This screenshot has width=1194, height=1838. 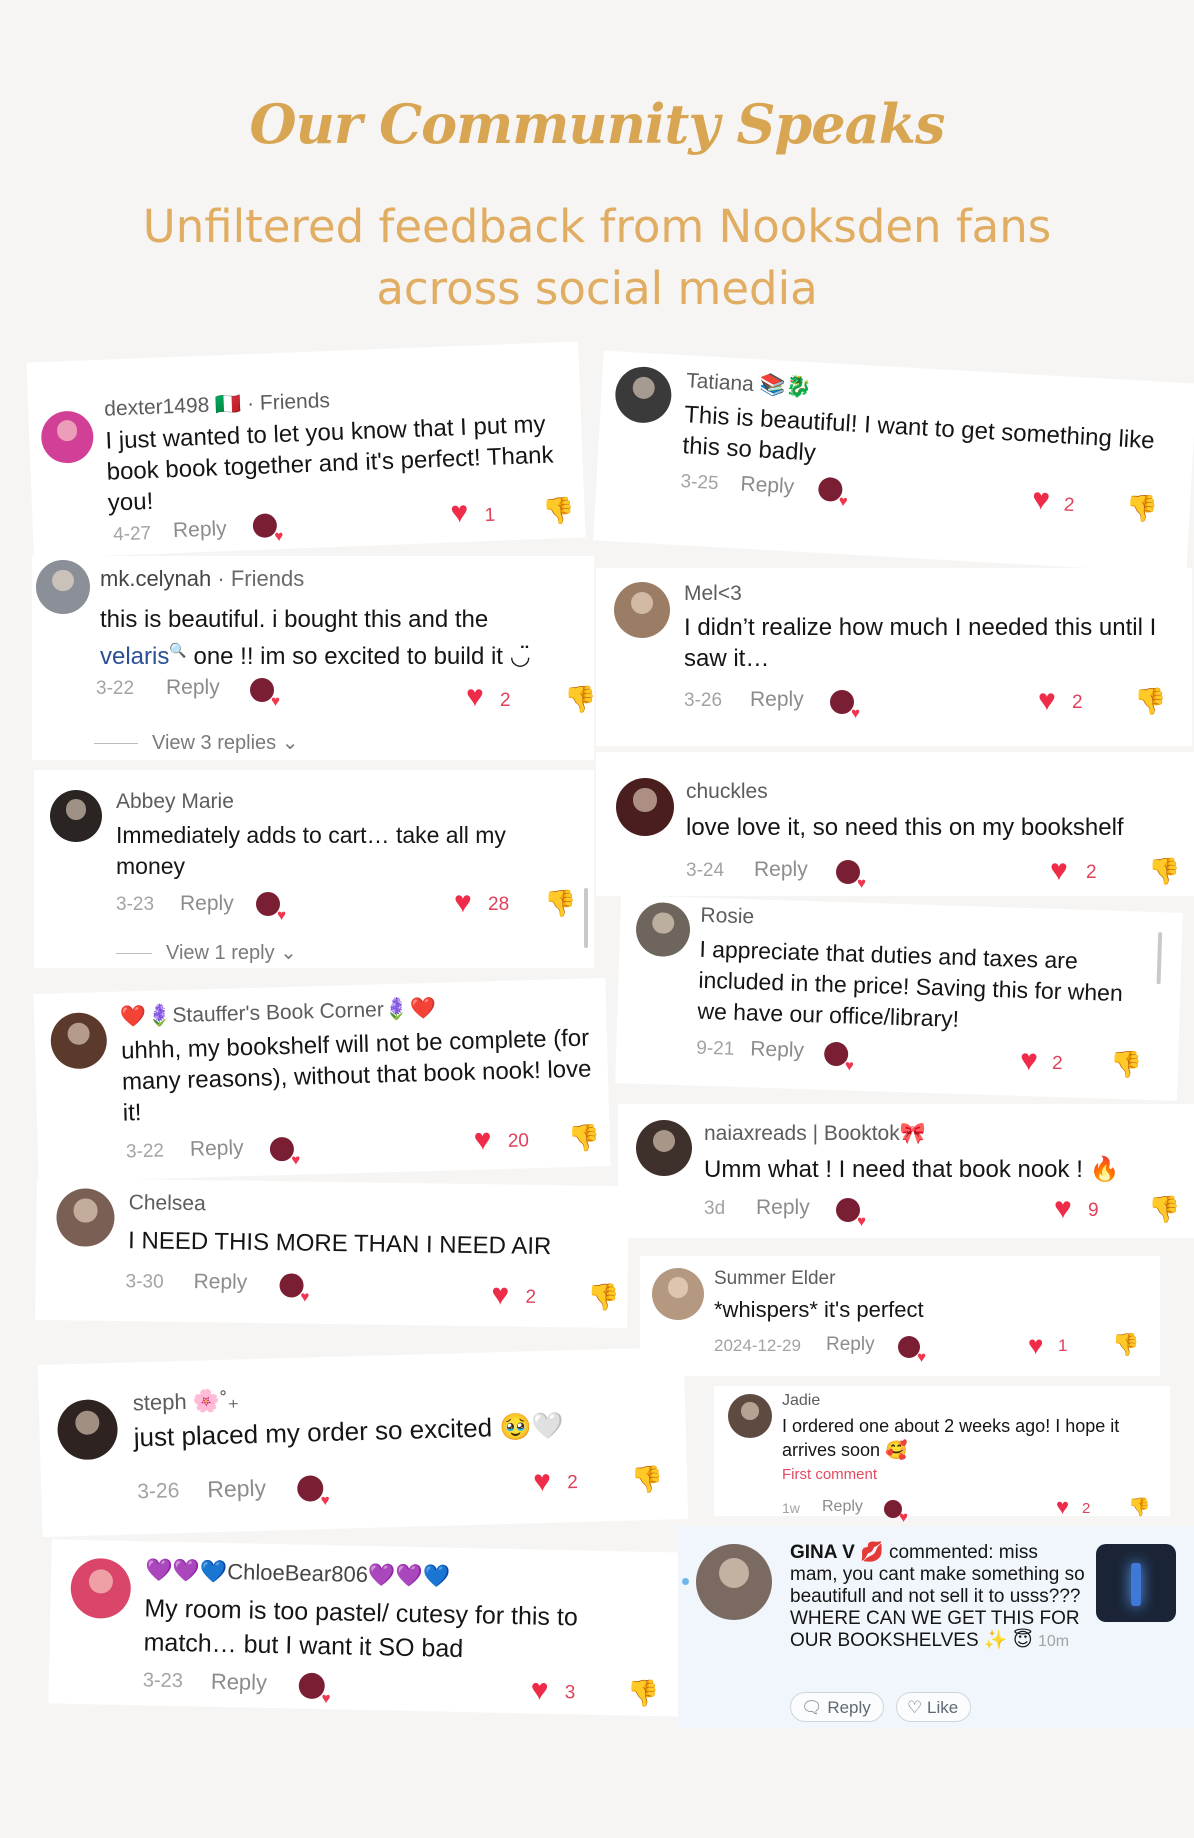 I want to click on comment-date: 3-22, so click(x=115, y=688).